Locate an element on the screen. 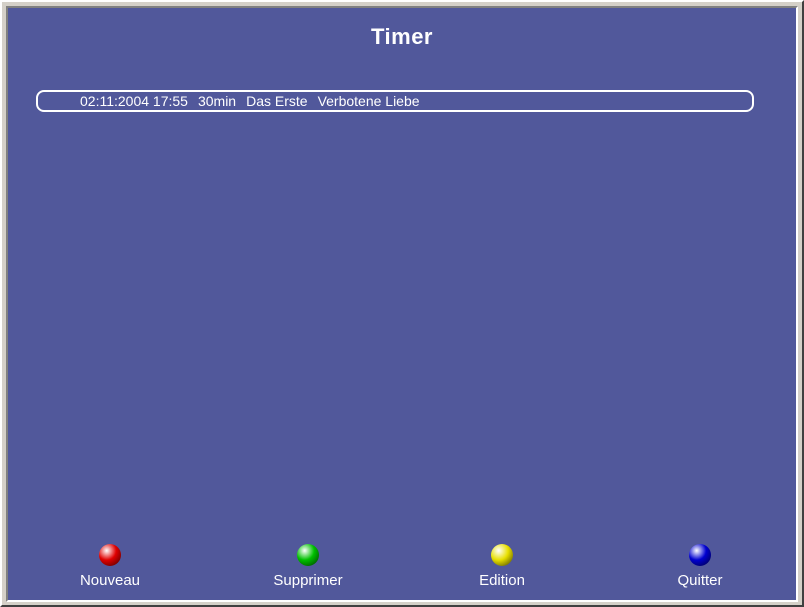 This screenshot has height=607, width=804. timer-duration: 30min is located at coordinates (217, 101).